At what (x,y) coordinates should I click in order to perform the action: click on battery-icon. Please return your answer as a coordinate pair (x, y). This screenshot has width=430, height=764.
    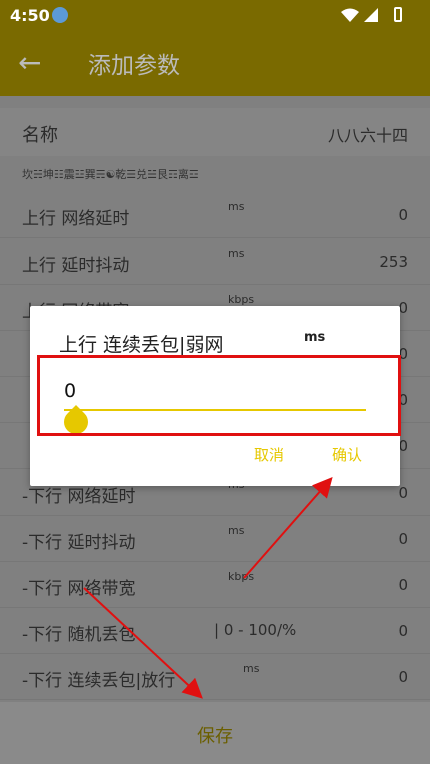
    Looking at the image, I should click on (398, 14).